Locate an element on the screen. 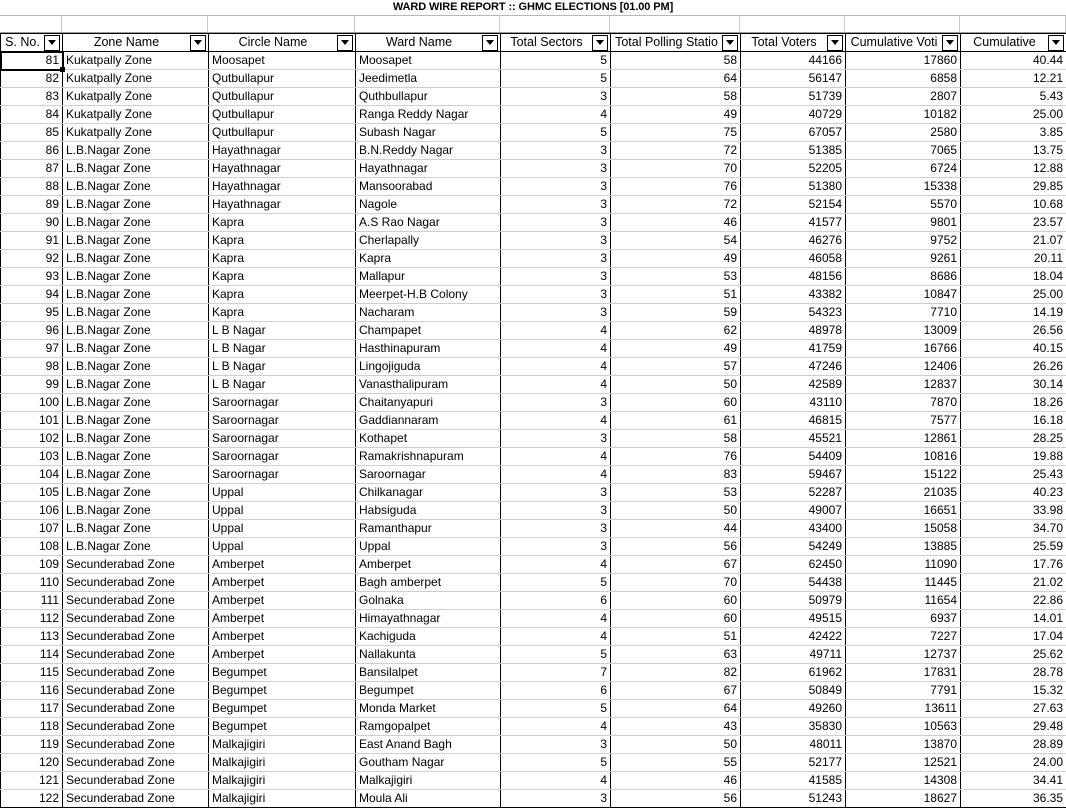 The width and height of the screenshot is (1066, 812). cell: 4 is located at coordinates (555, 420).